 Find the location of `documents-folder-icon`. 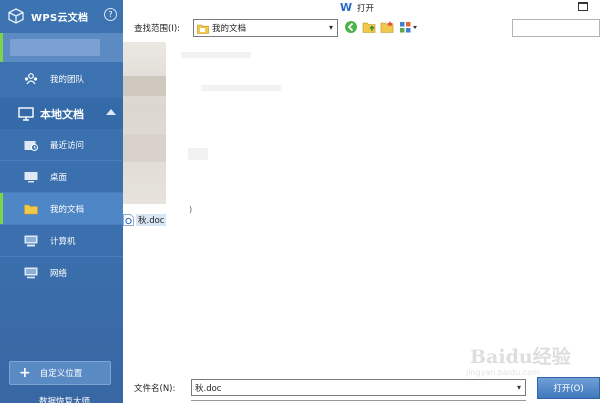

documents-folder-icon is located at coordinates (203, 29).